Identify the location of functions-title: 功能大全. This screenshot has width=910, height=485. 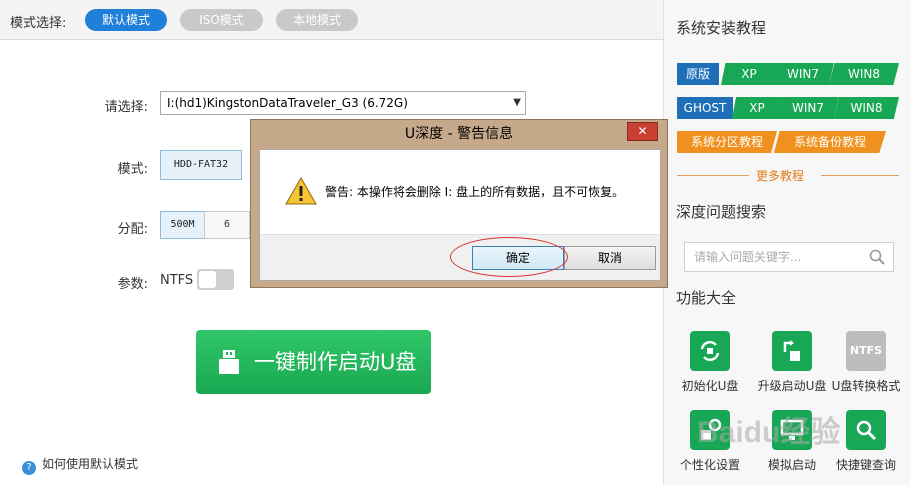
(706, 298).